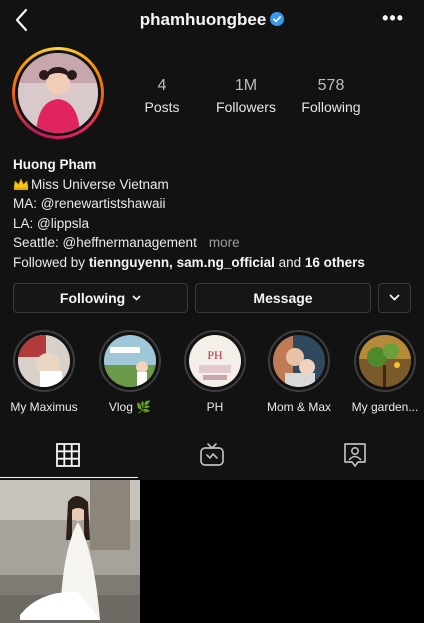  Describe the element at coordinates (277, 19) in the screenshot. I see `verified-badge-icon` at that location.